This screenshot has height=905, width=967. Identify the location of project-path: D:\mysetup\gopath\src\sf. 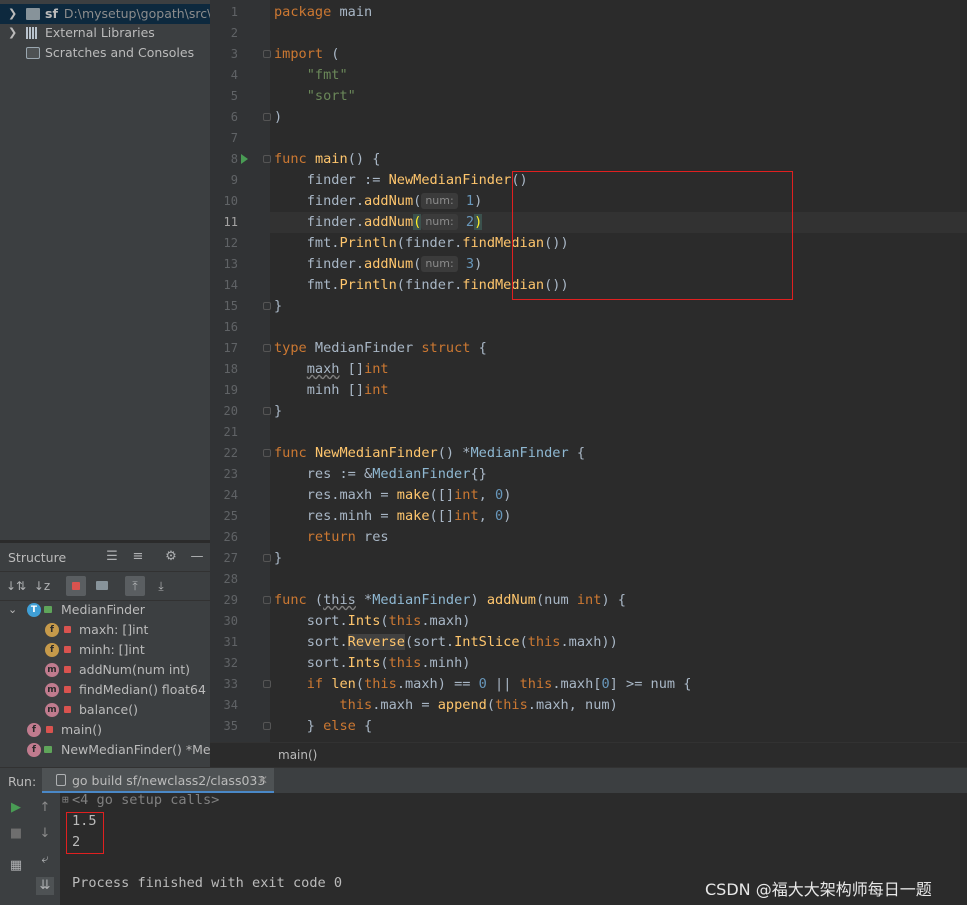
(136, 13).